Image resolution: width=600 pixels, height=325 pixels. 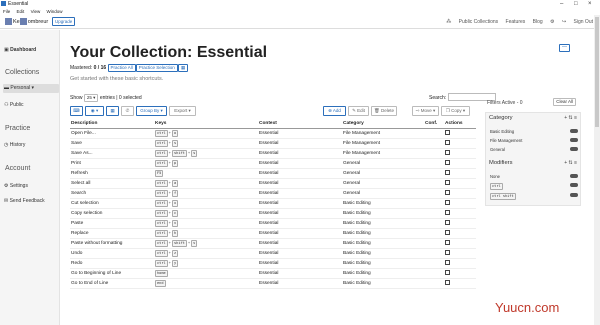 What do you see at coordinates (26, 22) in the screenshot?
I see `logo: Ke ombreur` at bounding box center [26, 22].